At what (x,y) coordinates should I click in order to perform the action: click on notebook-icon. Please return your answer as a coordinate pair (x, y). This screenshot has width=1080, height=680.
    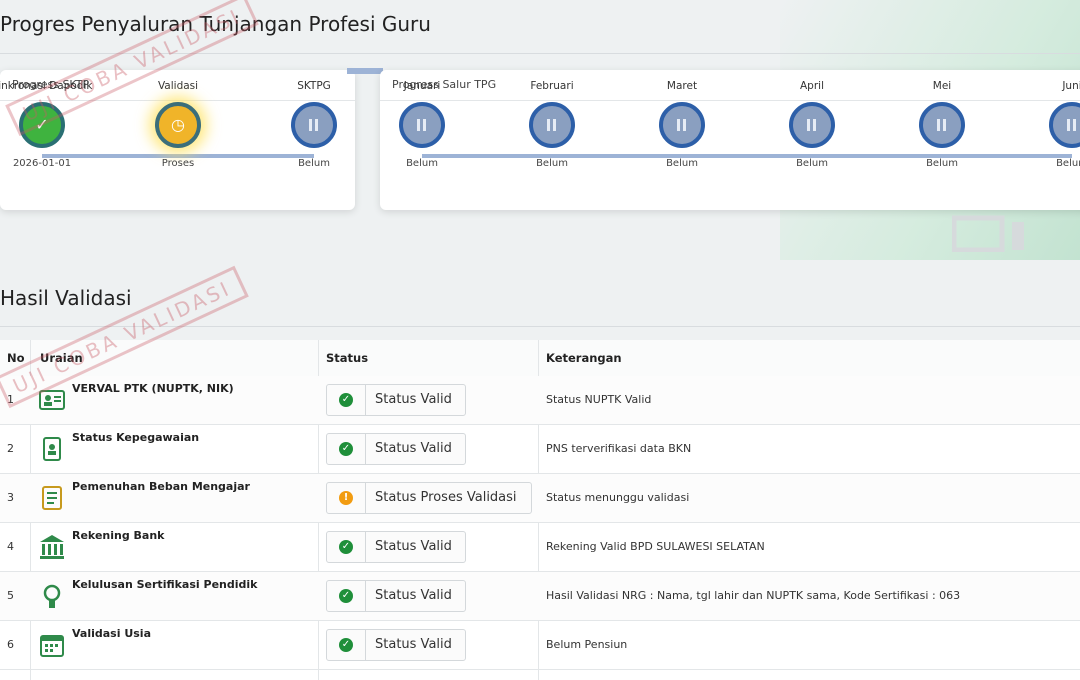
    Looking at the image, I should click on (52, 498).